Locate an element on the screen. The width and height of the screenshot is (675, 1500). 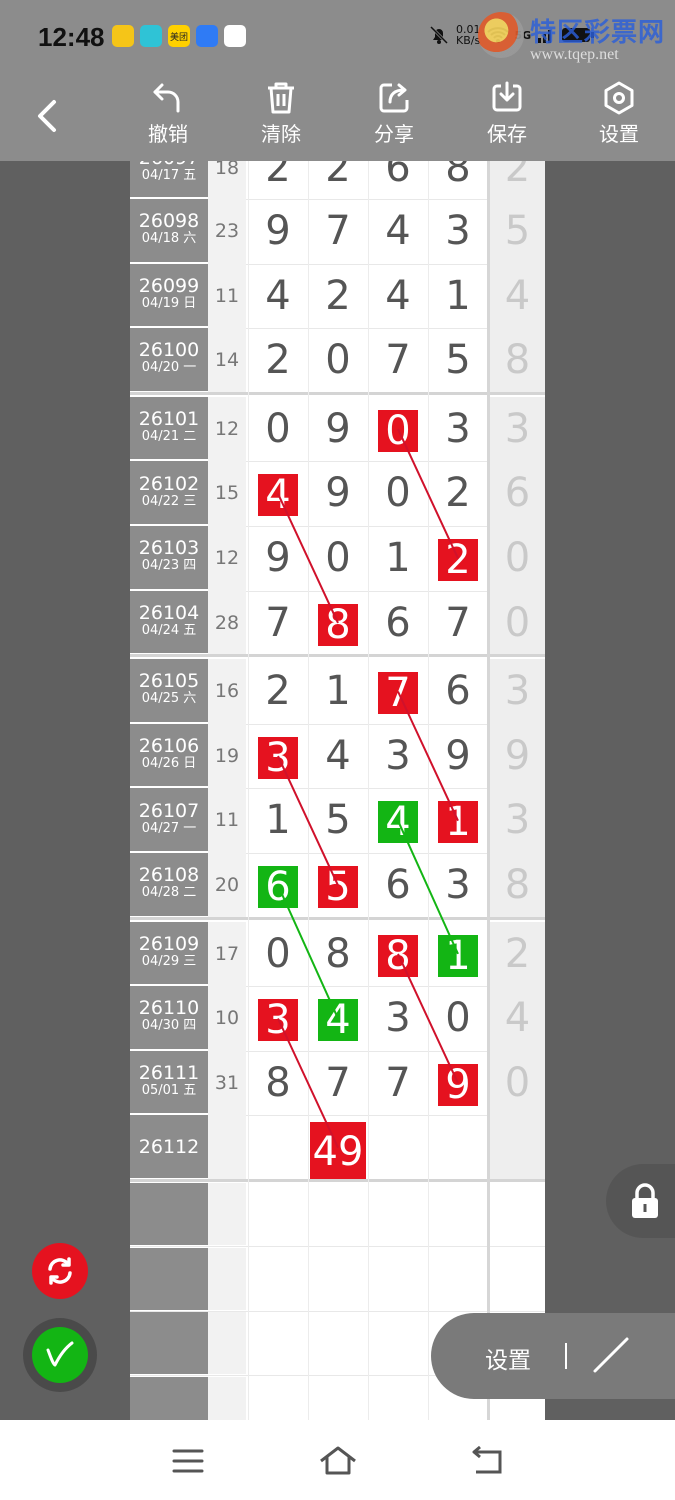
back-button is located at coordinates (48, 116).